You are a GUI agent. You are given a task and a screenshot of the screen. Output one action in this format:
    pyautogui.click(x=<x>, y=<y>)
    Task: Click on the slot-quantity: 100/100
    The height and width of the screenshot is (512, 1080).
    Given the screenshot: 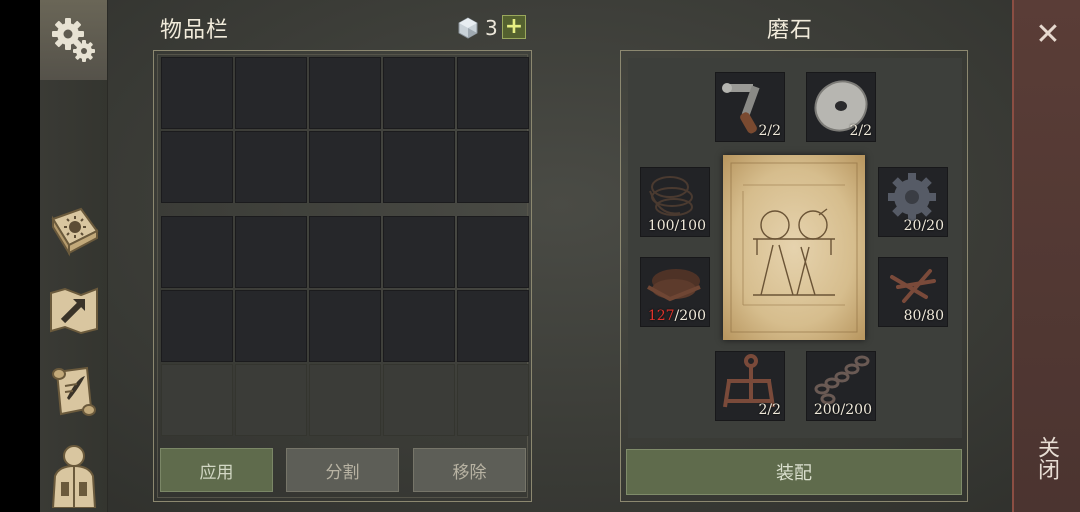 What is the action you would take?
    pyautogui.click(x=676, y=226)
    